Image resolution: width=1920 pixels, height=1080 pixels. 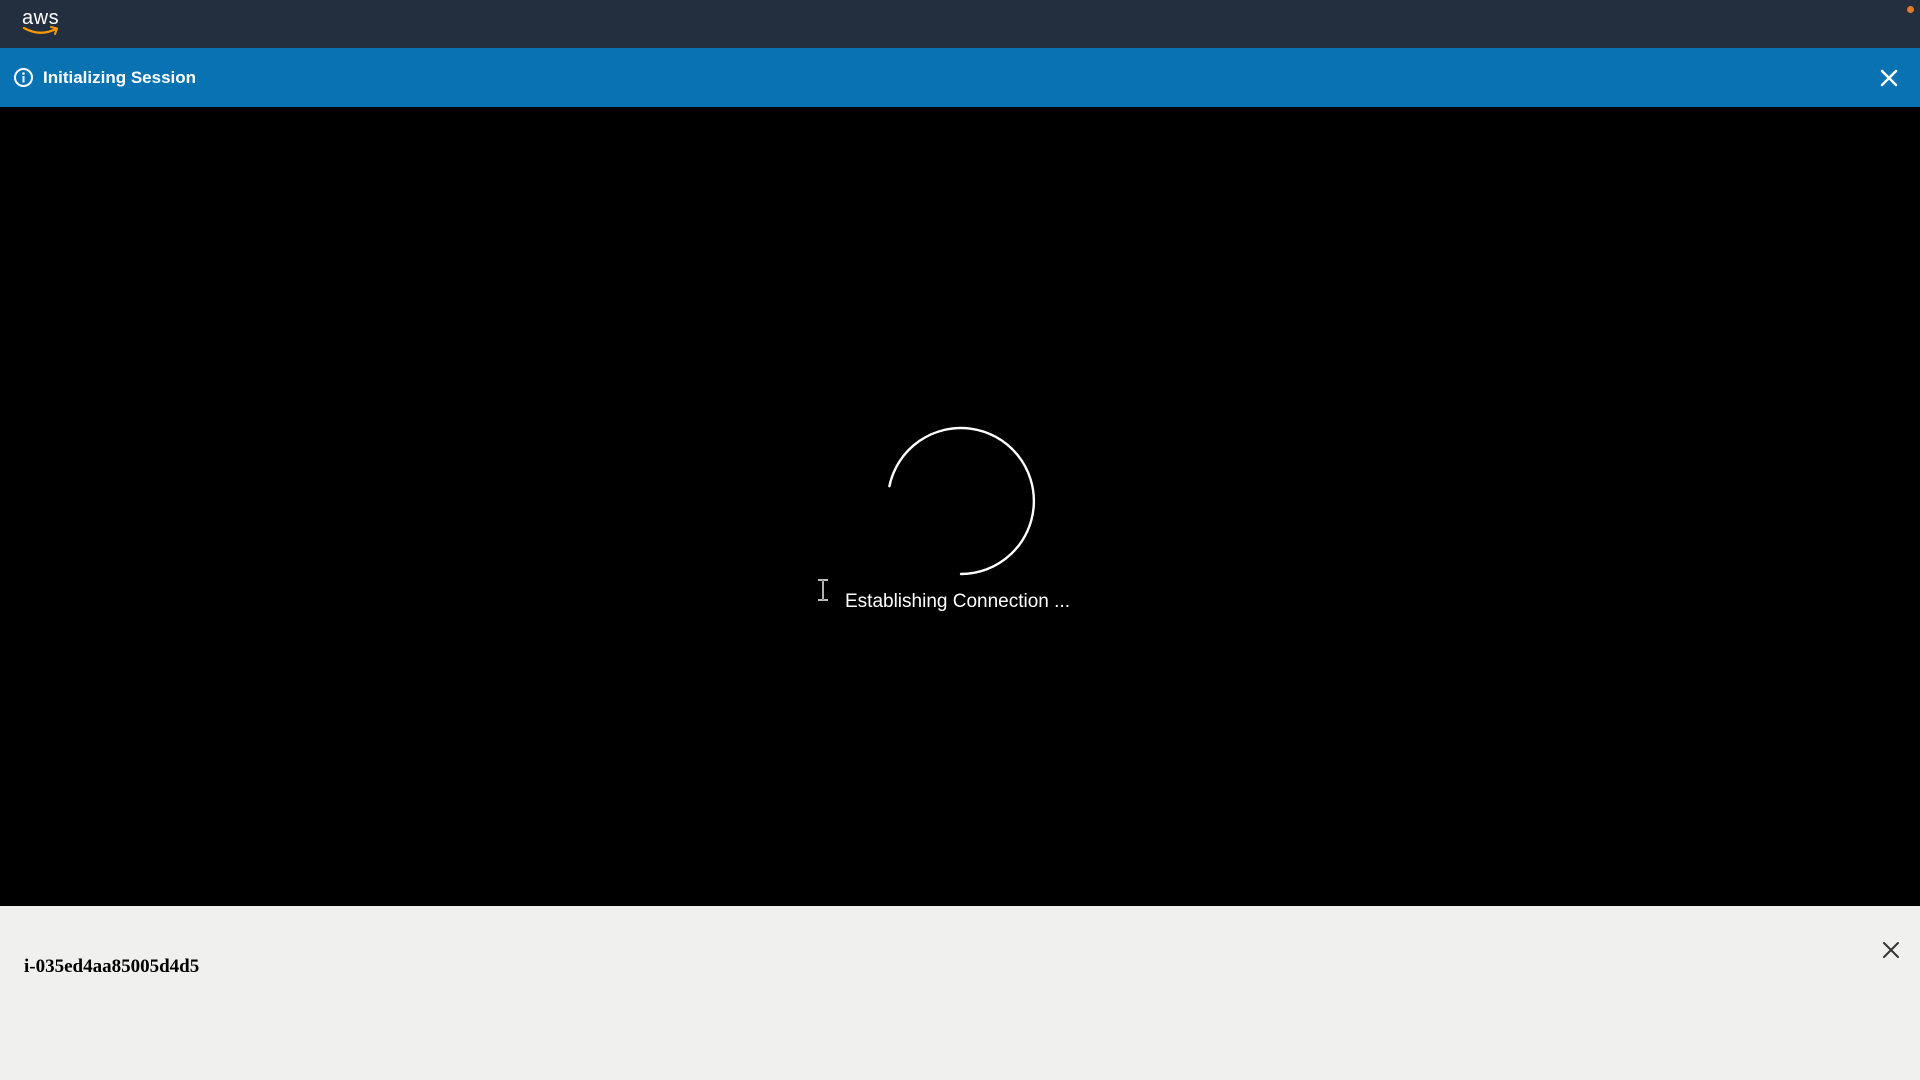 What do you see at coordinates (42, 23) in the screenshot?
I see `aws-logo: aws` at bounding box center [42, 23].